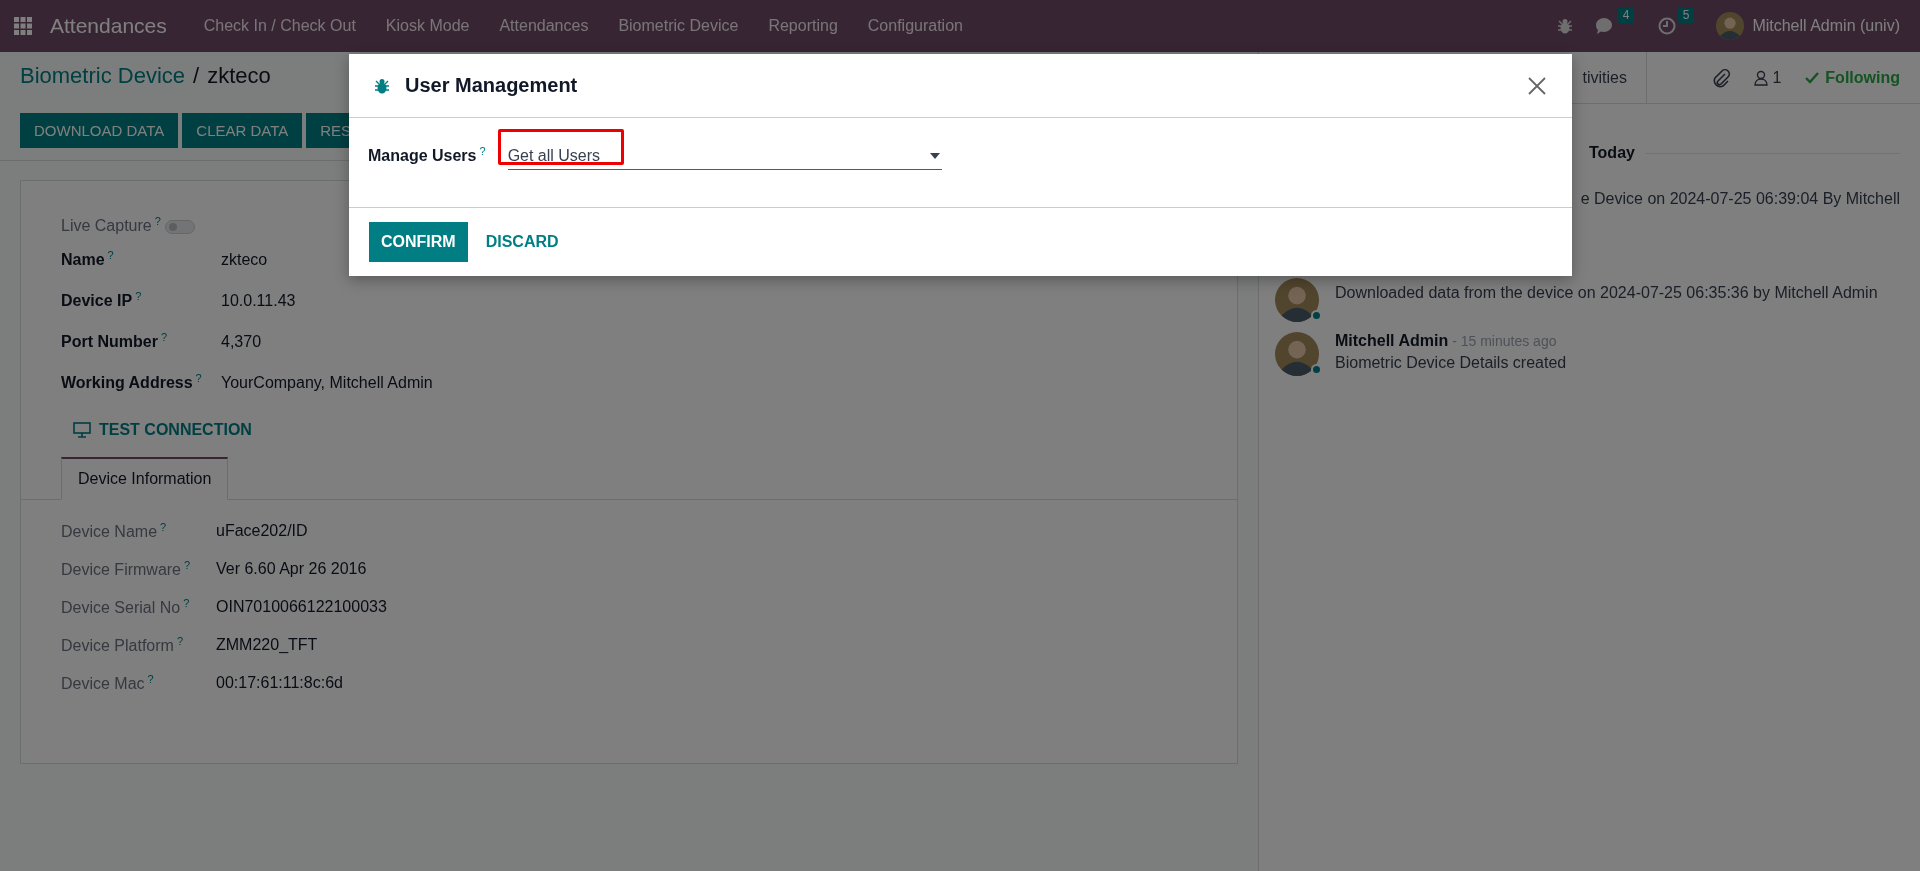 The width and height of the screenshot is (1920, 871). Describe the element at coordinates (1730, 26) in the screenshot. I see `avatar-icon` at that location.